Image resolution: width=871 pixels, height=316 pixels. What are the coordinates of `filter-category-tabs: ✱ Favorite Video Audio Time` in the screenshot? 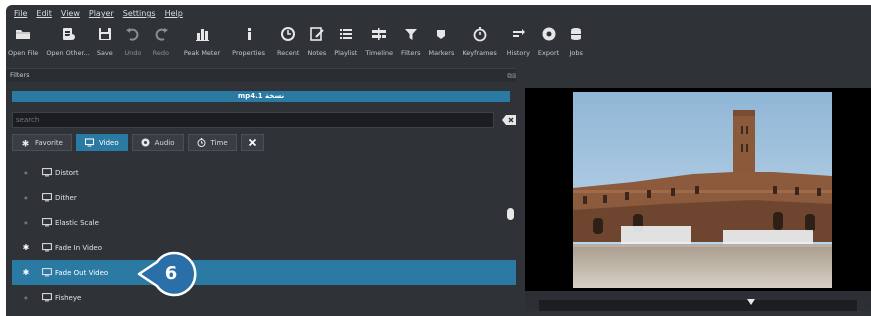 It's located at (138, 142).